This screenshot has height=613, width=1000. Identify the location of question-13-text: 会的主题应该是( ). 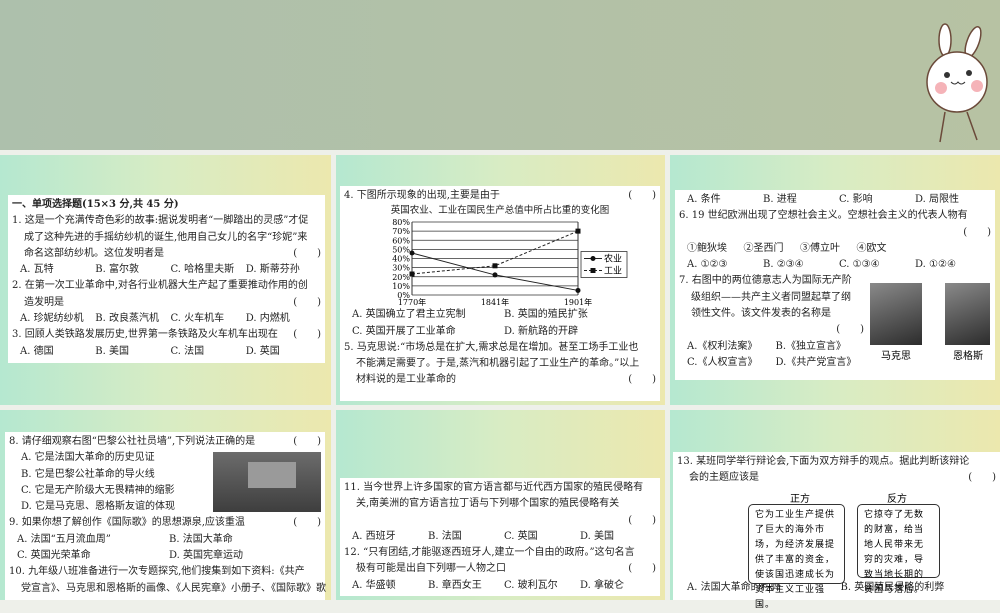
(842, 478).